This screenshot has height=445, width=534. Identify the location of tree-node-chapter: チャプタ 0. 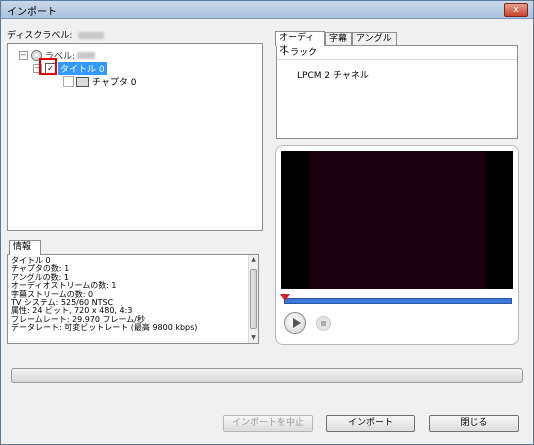
(100, 81).